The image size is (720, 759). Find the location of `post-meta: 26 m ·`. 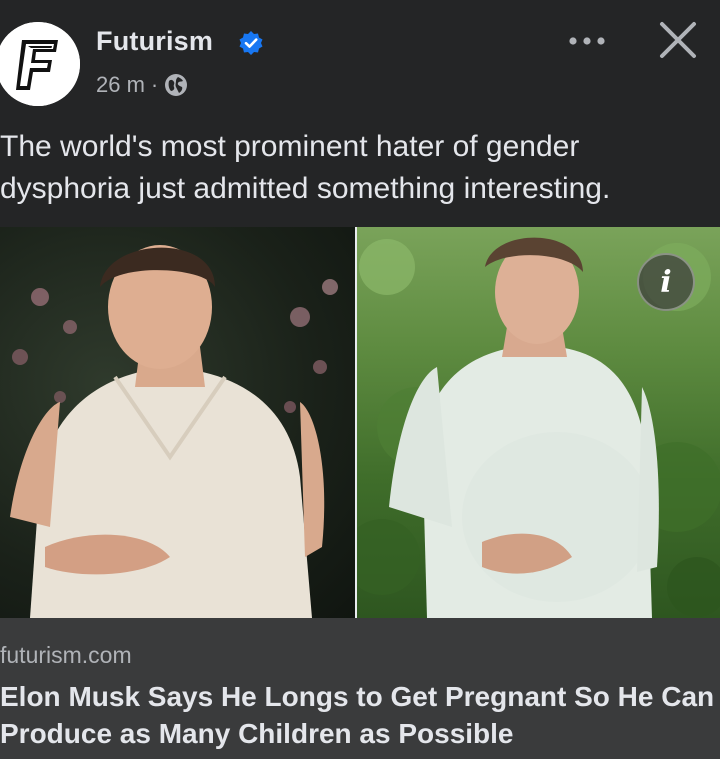

post-meta: 26 m · is located at coordinates (142, 85).